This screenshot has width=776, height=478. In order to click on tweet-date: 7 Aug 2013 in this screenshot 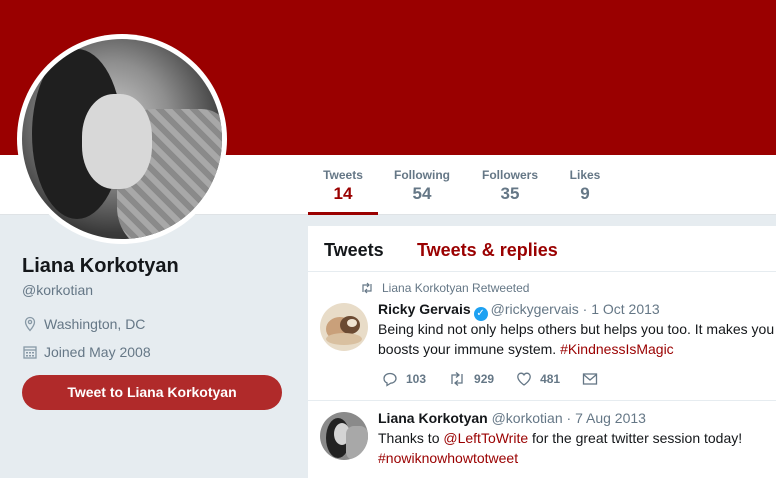, I will do `click(610, 418)`.